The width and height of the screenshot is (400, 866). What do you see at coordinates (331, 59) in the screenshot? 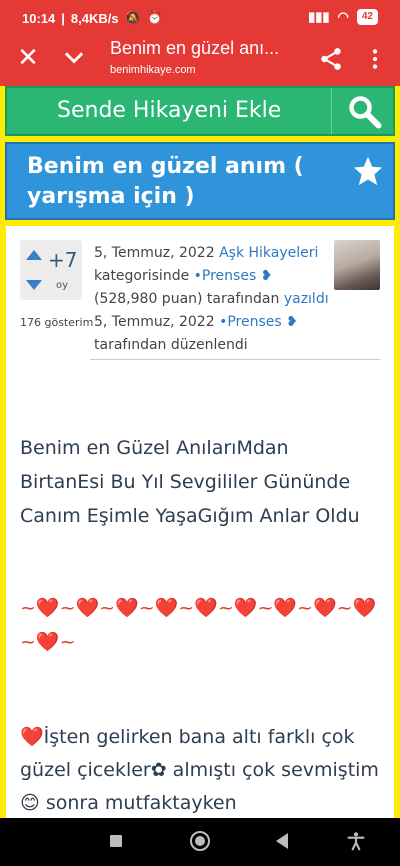
I see `share-icon` at bounding box center [331, 59].